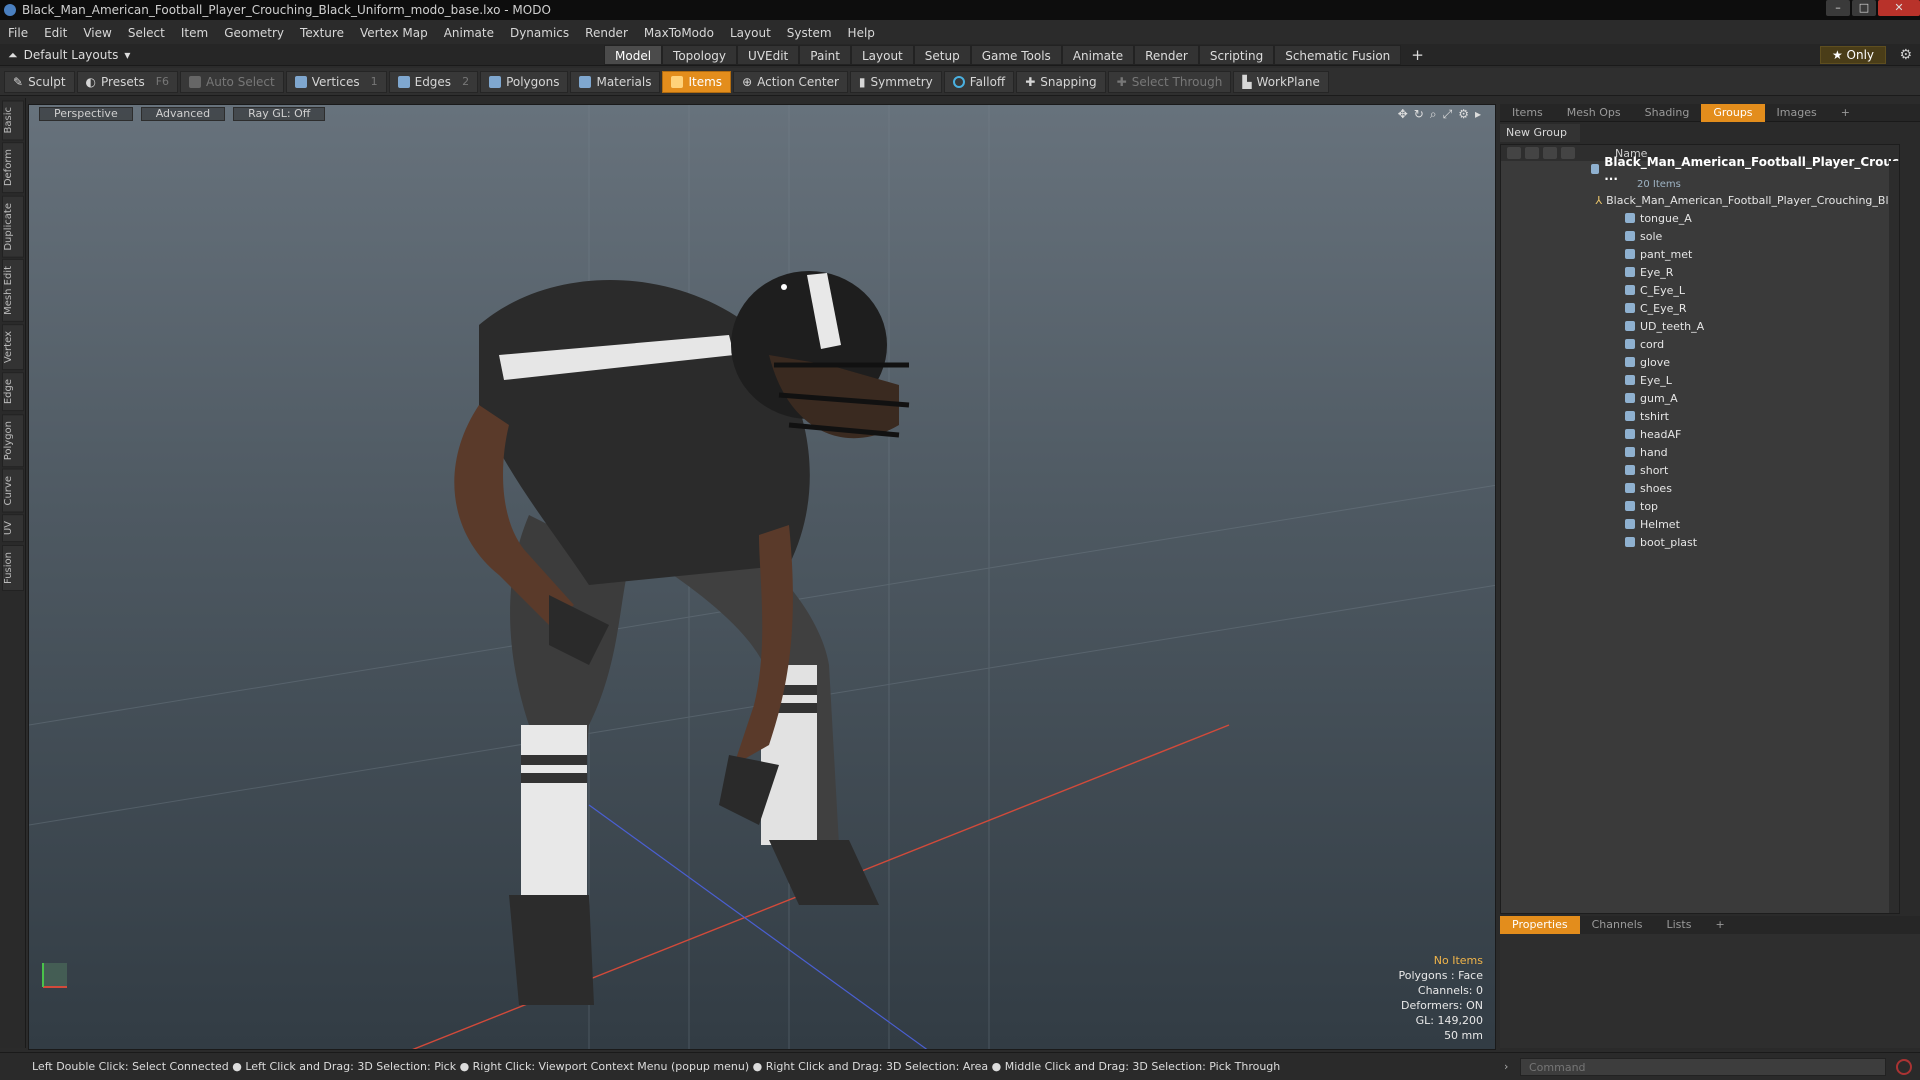 The width and height of the screenshot is (1920, 1080). I want to click on list-item: hand, so click(1700, 452).